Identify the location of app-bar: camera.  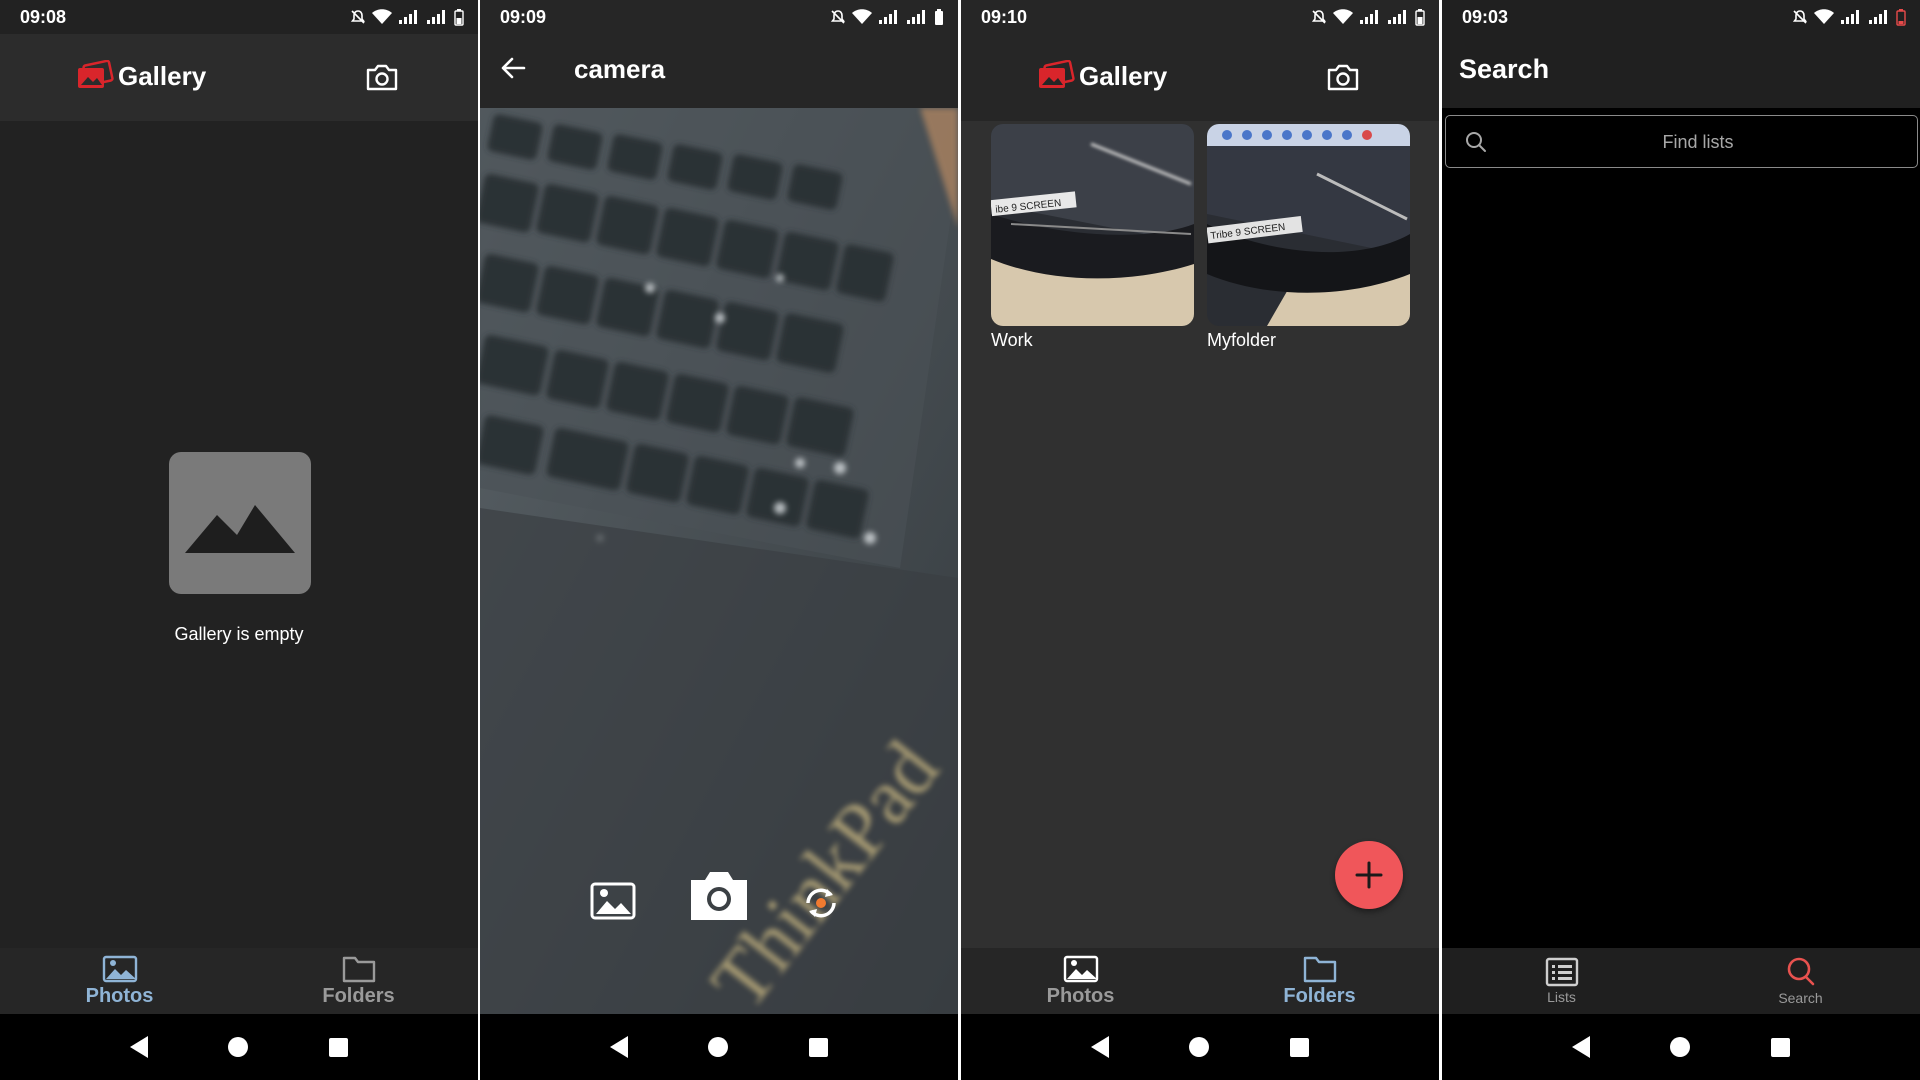
(719, 71).